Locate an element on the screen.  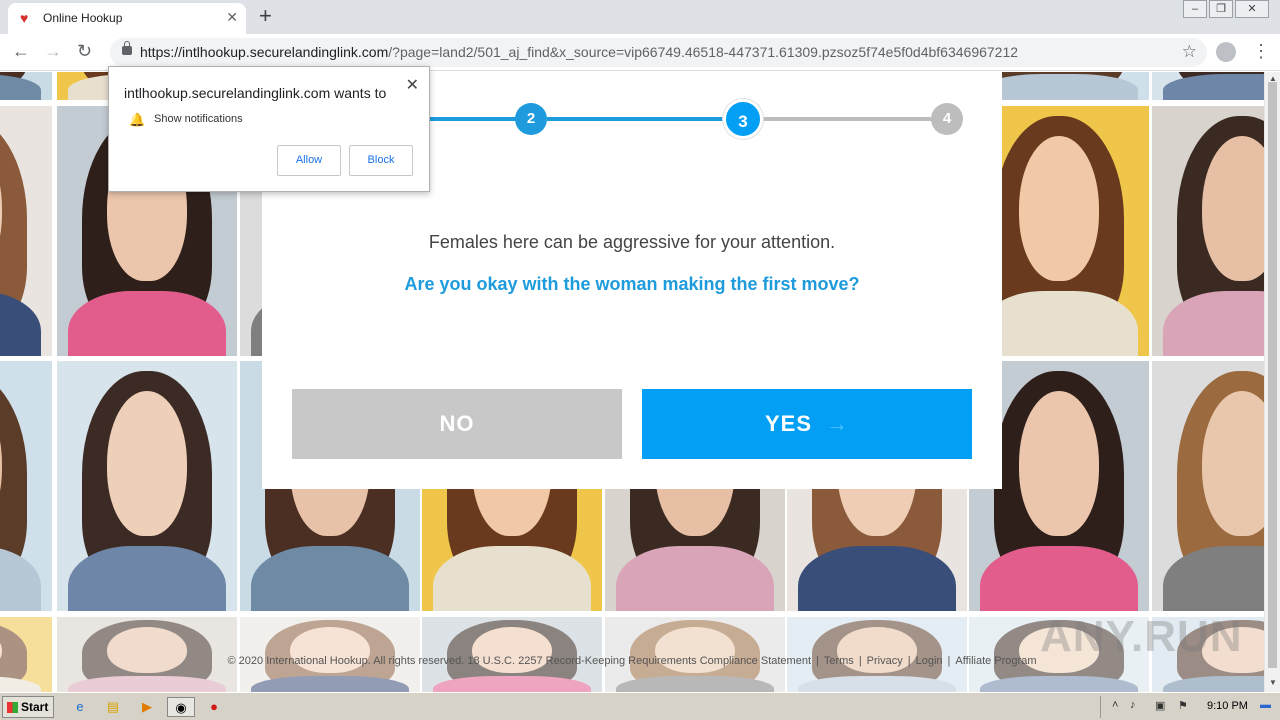
menu-kebab-icon: ⋮ is located at coordinates (1261, 51).